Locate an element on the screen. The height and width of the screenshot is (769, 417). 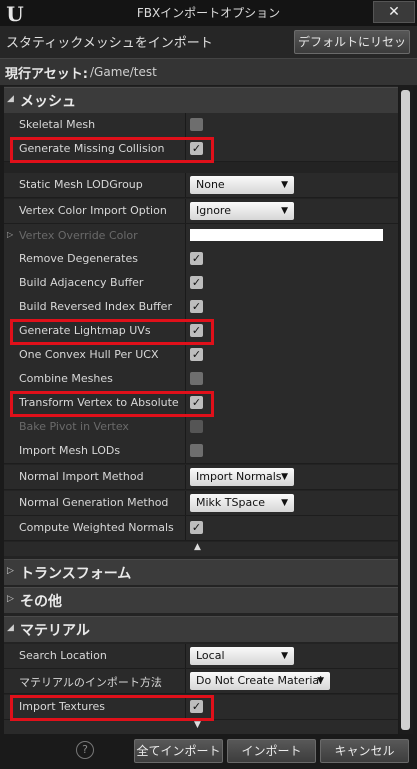
dropdown-value: None is located at coordinates (210, 184).